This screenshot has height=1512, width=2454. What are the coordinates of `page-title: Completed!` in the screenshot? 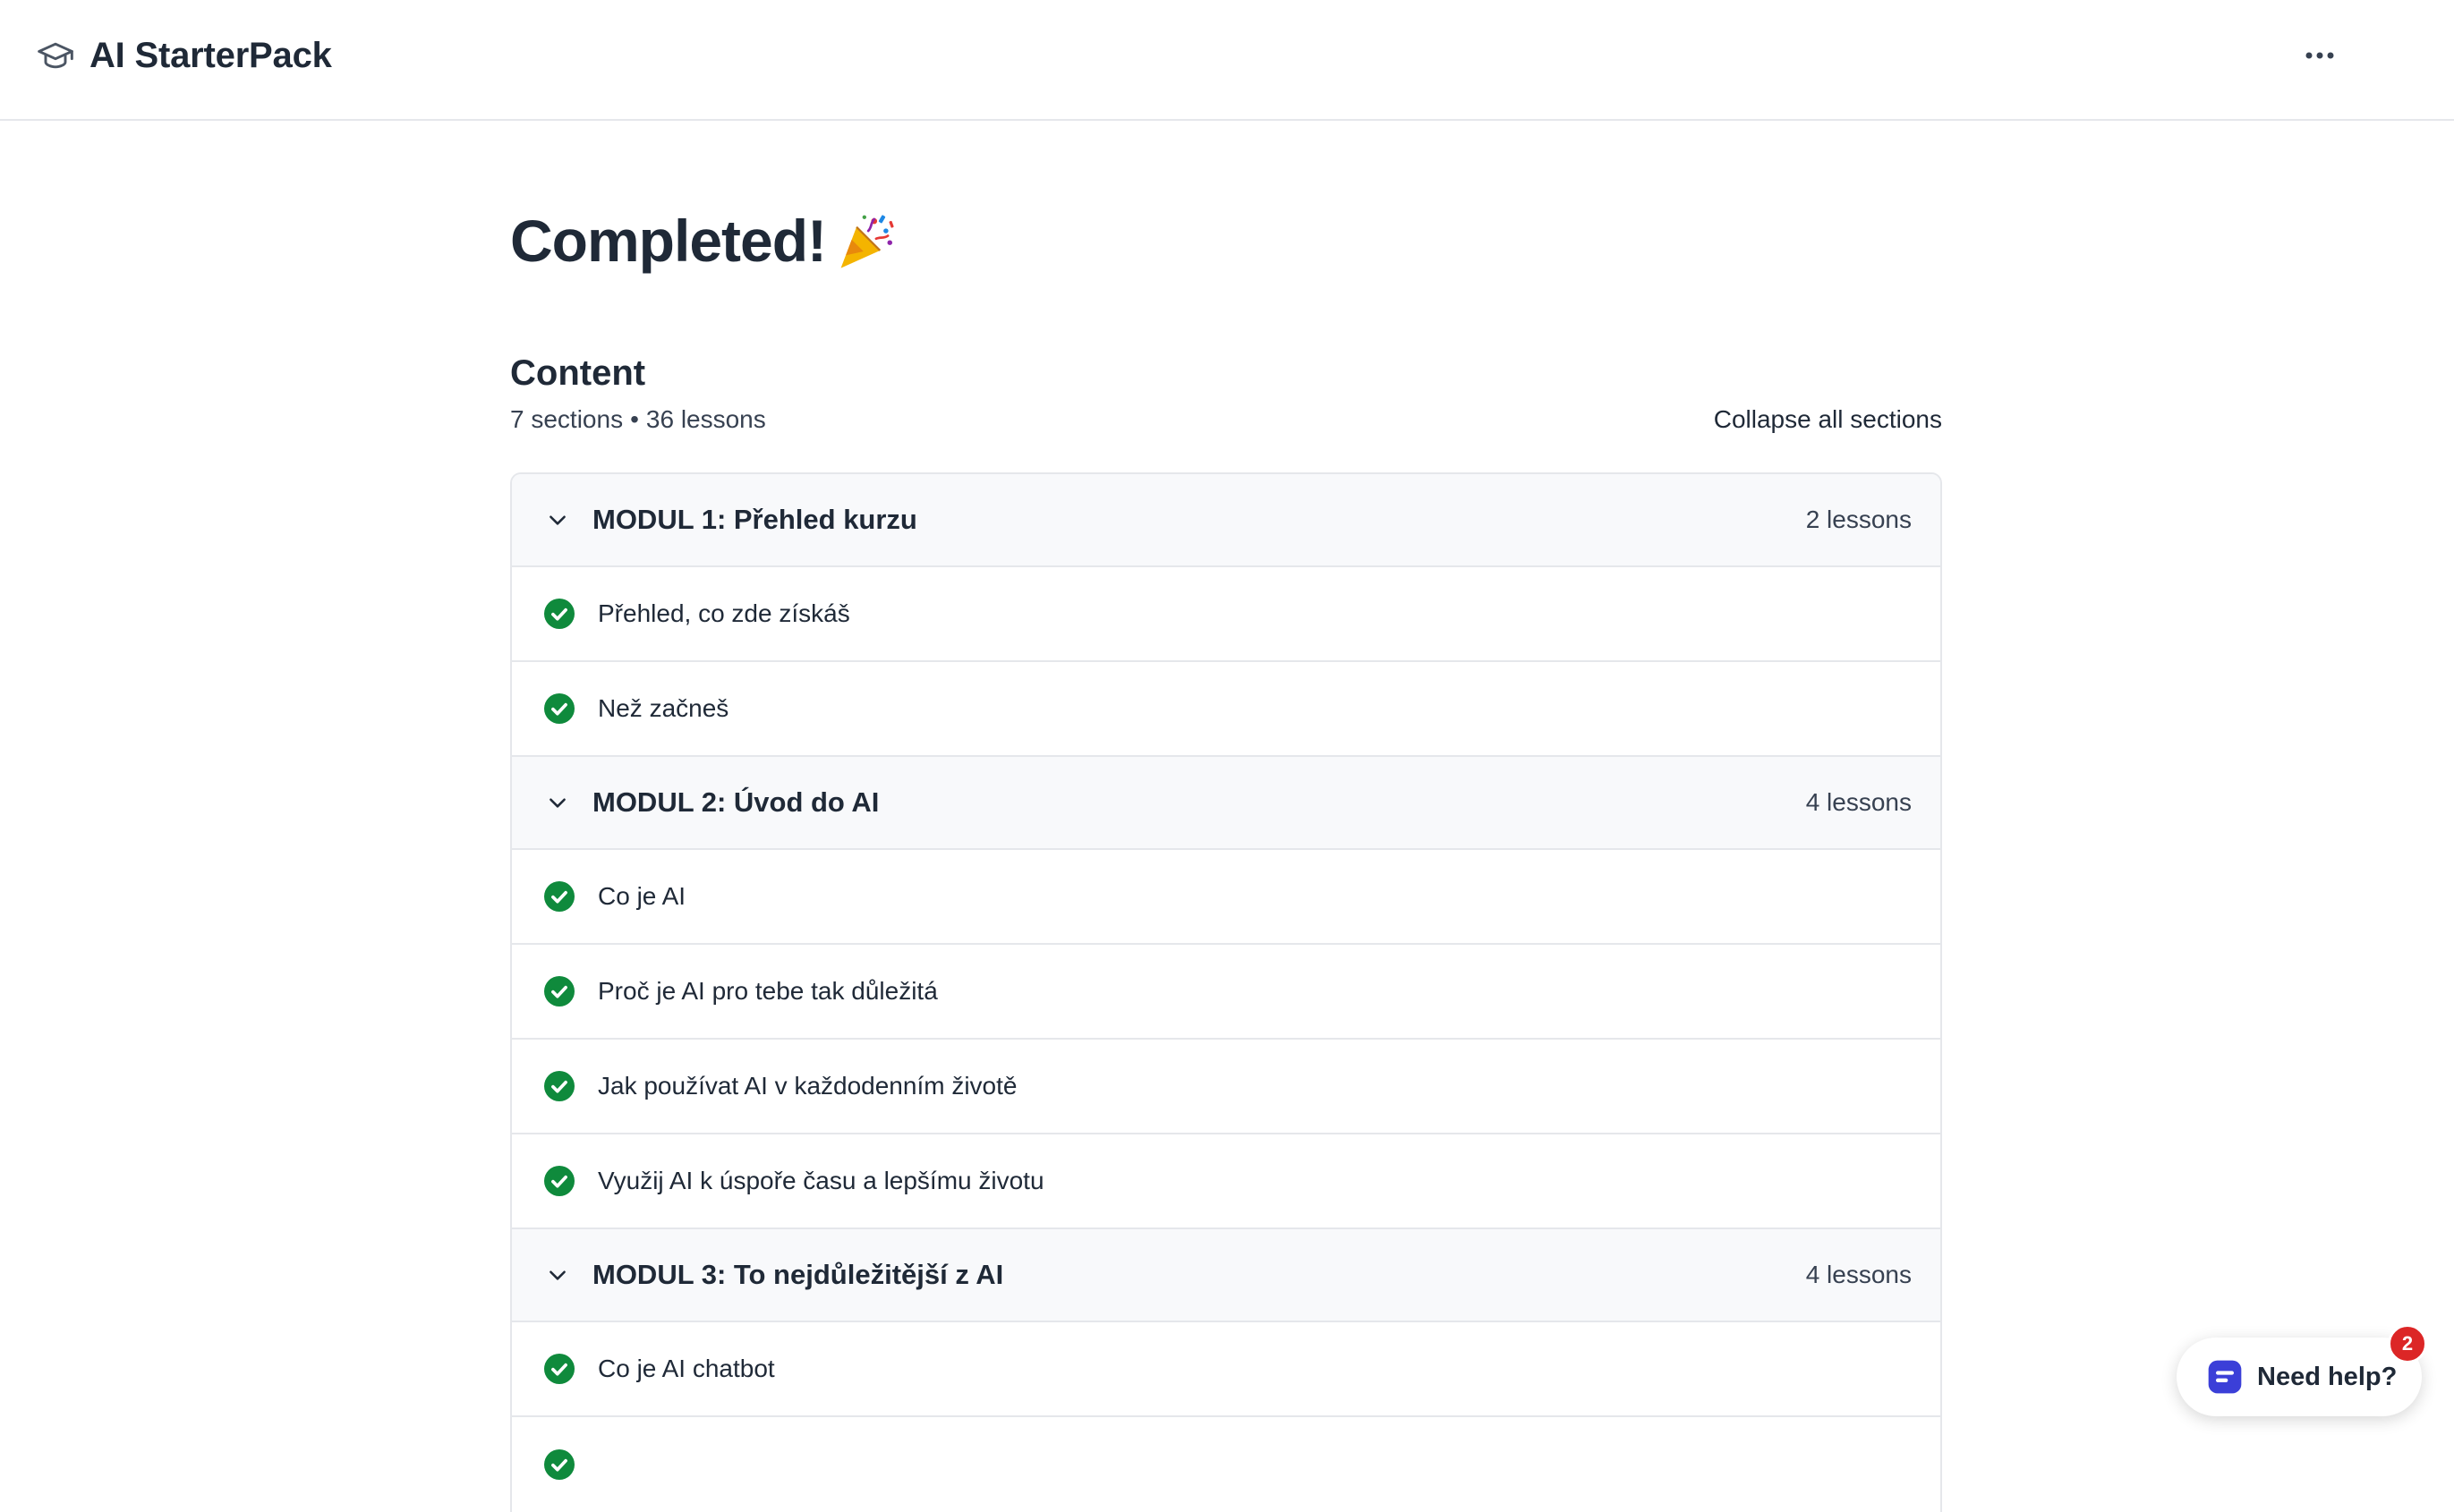 It's located at (704, 241).